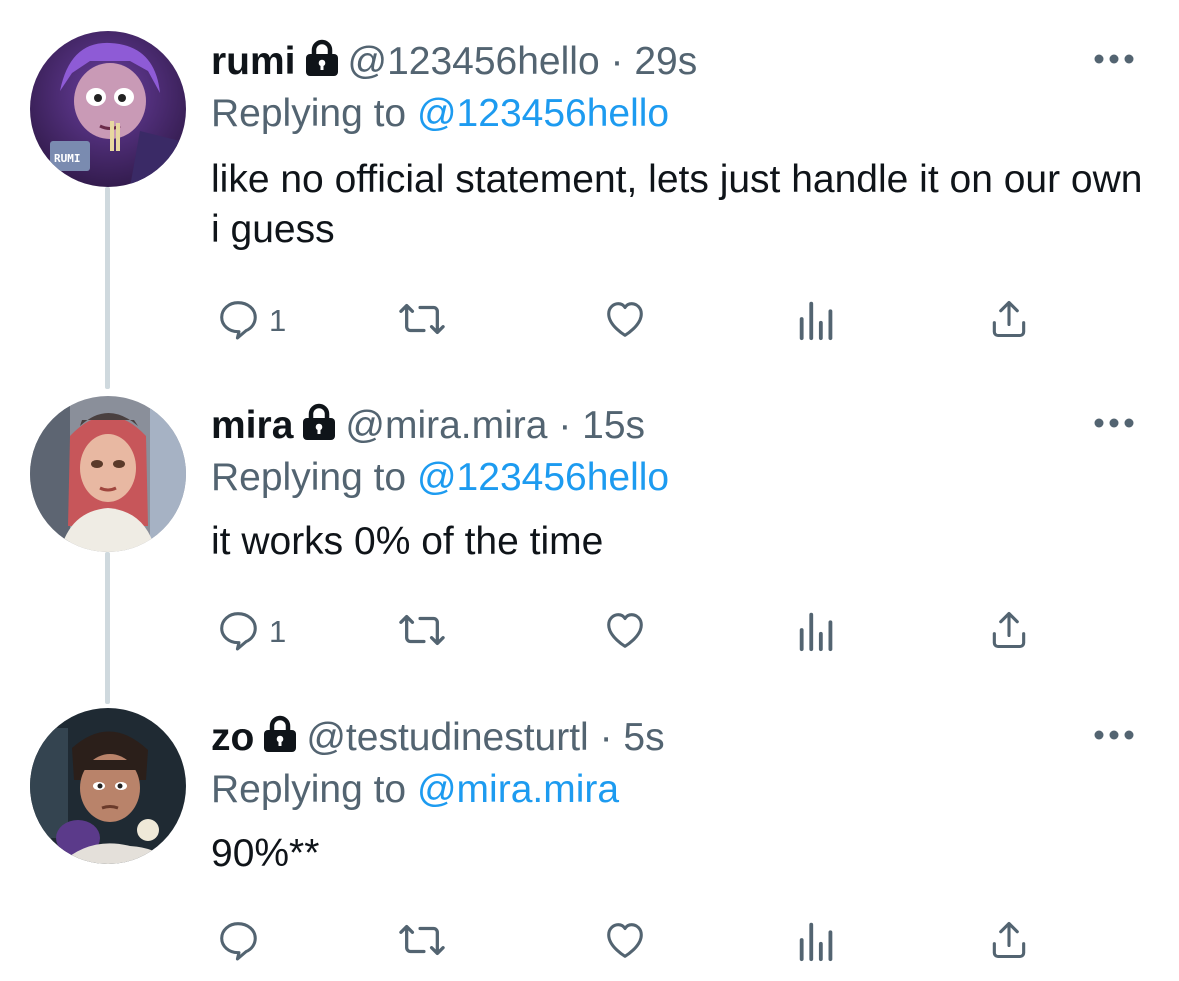  What do you see at coordinates (67, 158) in the screenshot?
I see `avatar-label: RUMI` at bounding box center [67, 158].